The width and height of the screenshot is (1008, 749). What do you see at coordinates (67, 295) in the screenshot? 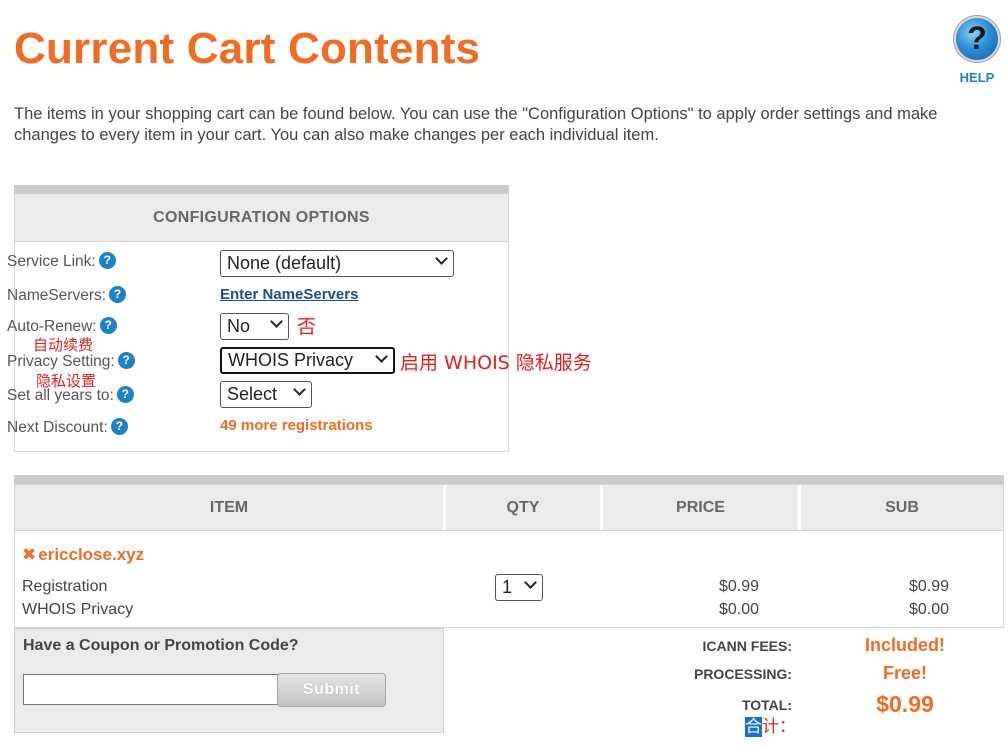
I see `nameservers-label: NameServers:?` at bounding box center [67, 295].